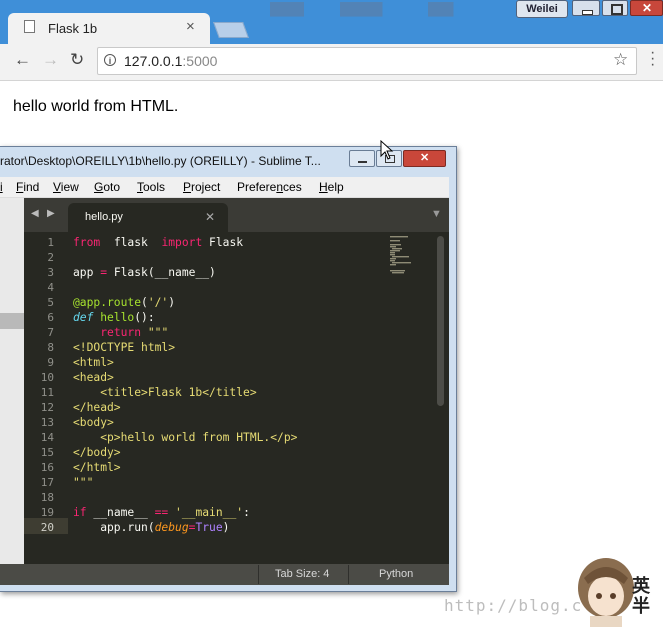  I want to click on line-number: 15, so click(47, 452).